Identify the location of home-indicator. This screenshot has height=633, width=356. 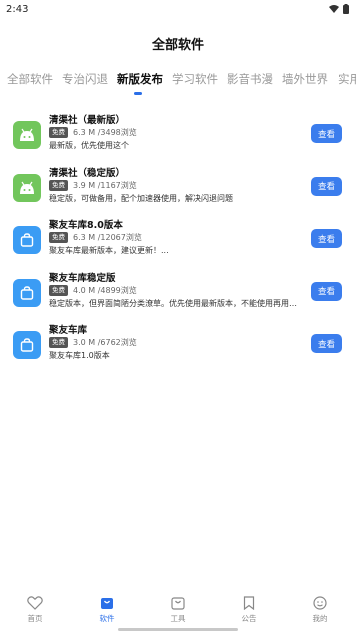
(178, 629).